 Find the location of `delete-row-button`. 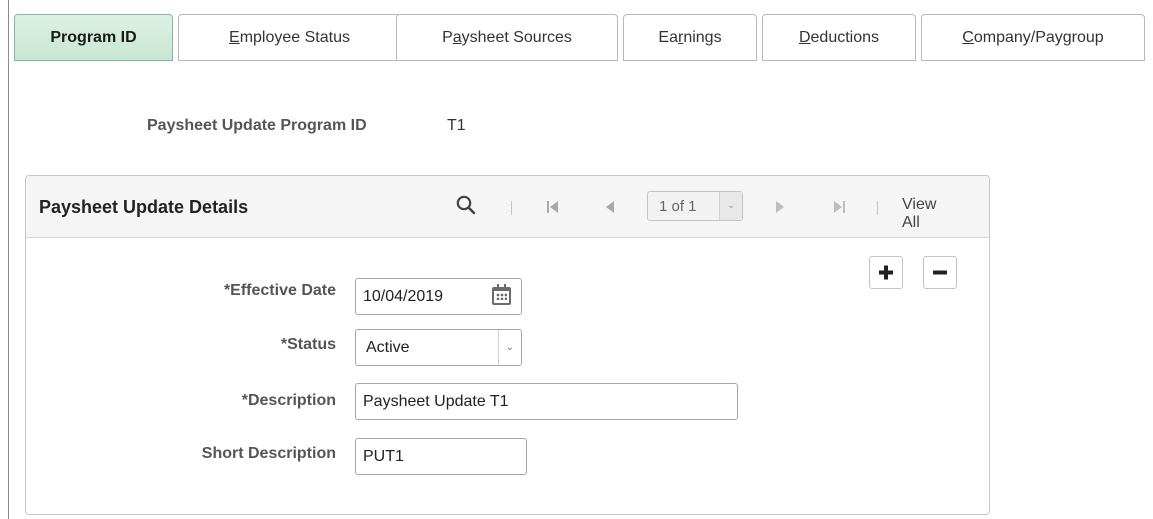

delete-row-button is located at coordinates (940, 272).